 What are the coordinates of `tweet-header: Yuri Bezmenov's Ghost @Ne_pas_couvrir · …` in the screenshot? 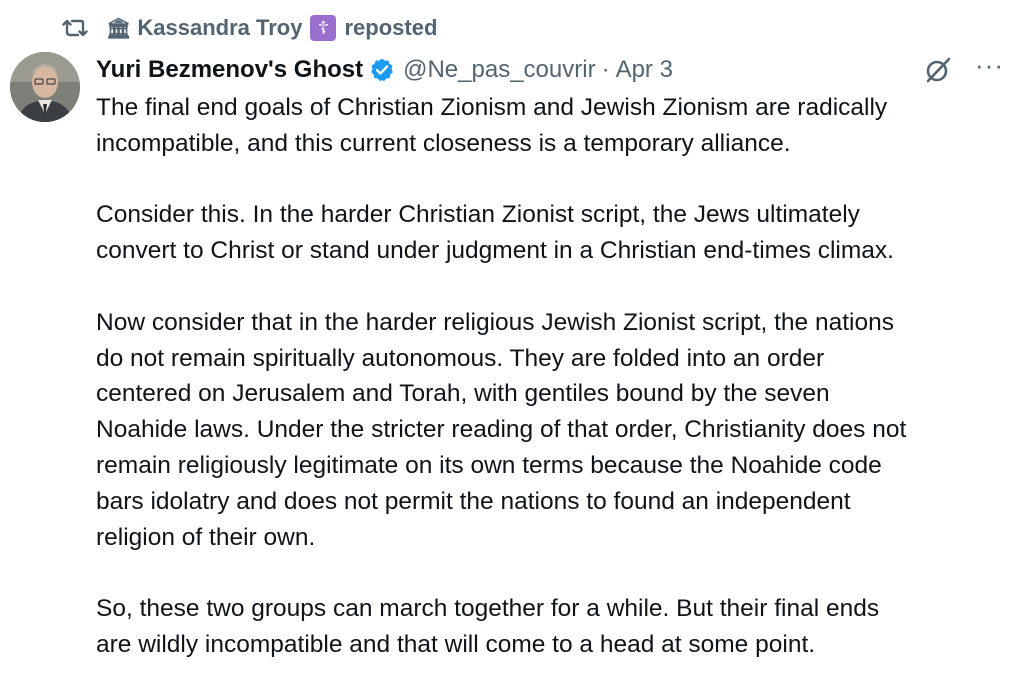 It's located at (550, 69).